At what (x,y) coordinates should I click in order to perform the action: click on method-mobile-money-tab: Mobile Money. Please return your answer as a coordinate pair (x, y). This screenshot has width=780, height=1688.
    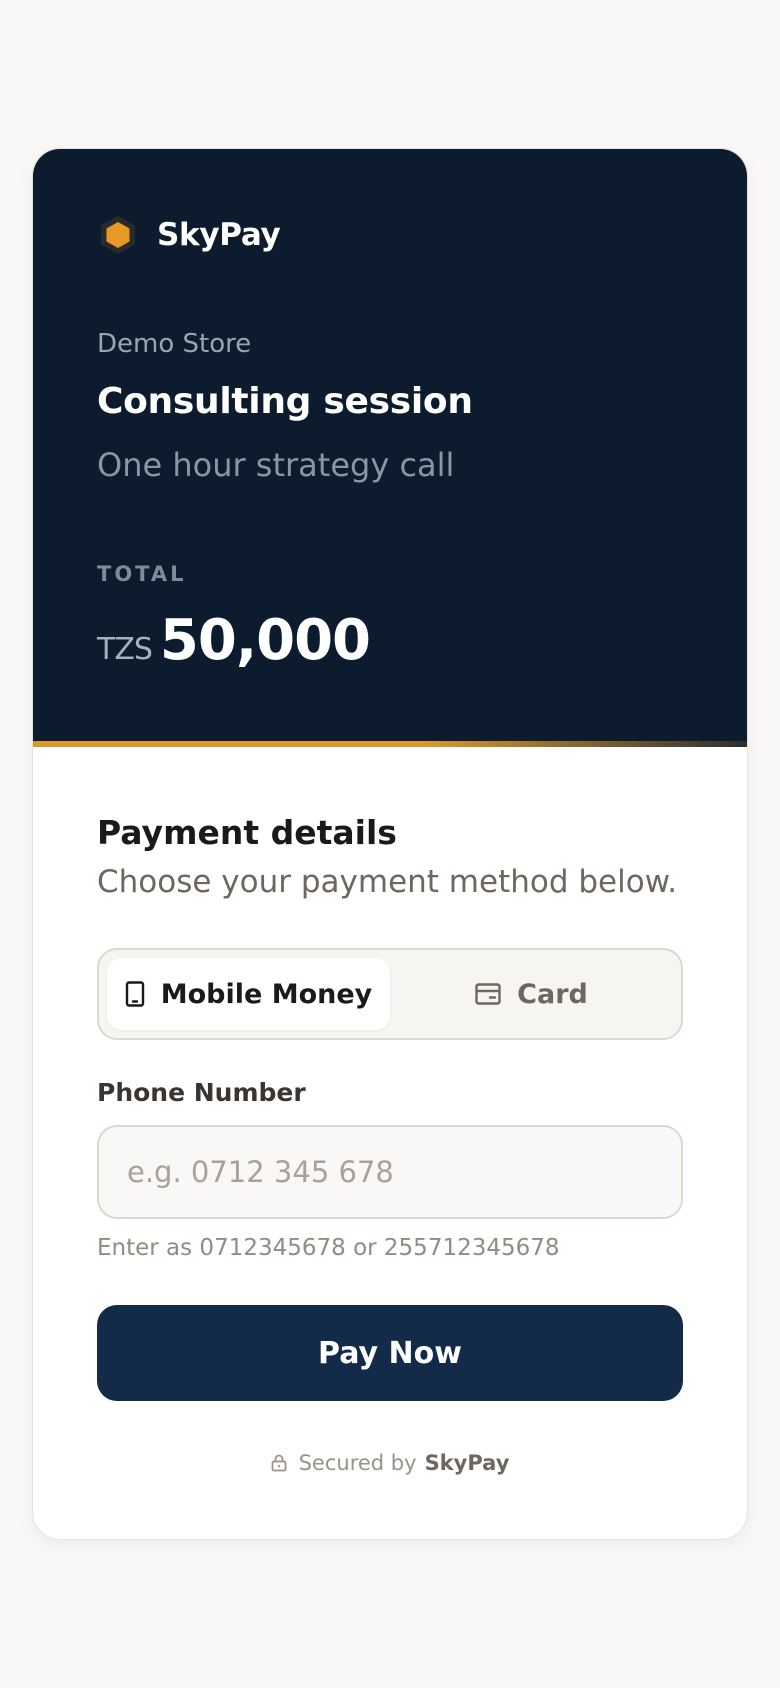
    Looking at the image, I should click on (248, 994).